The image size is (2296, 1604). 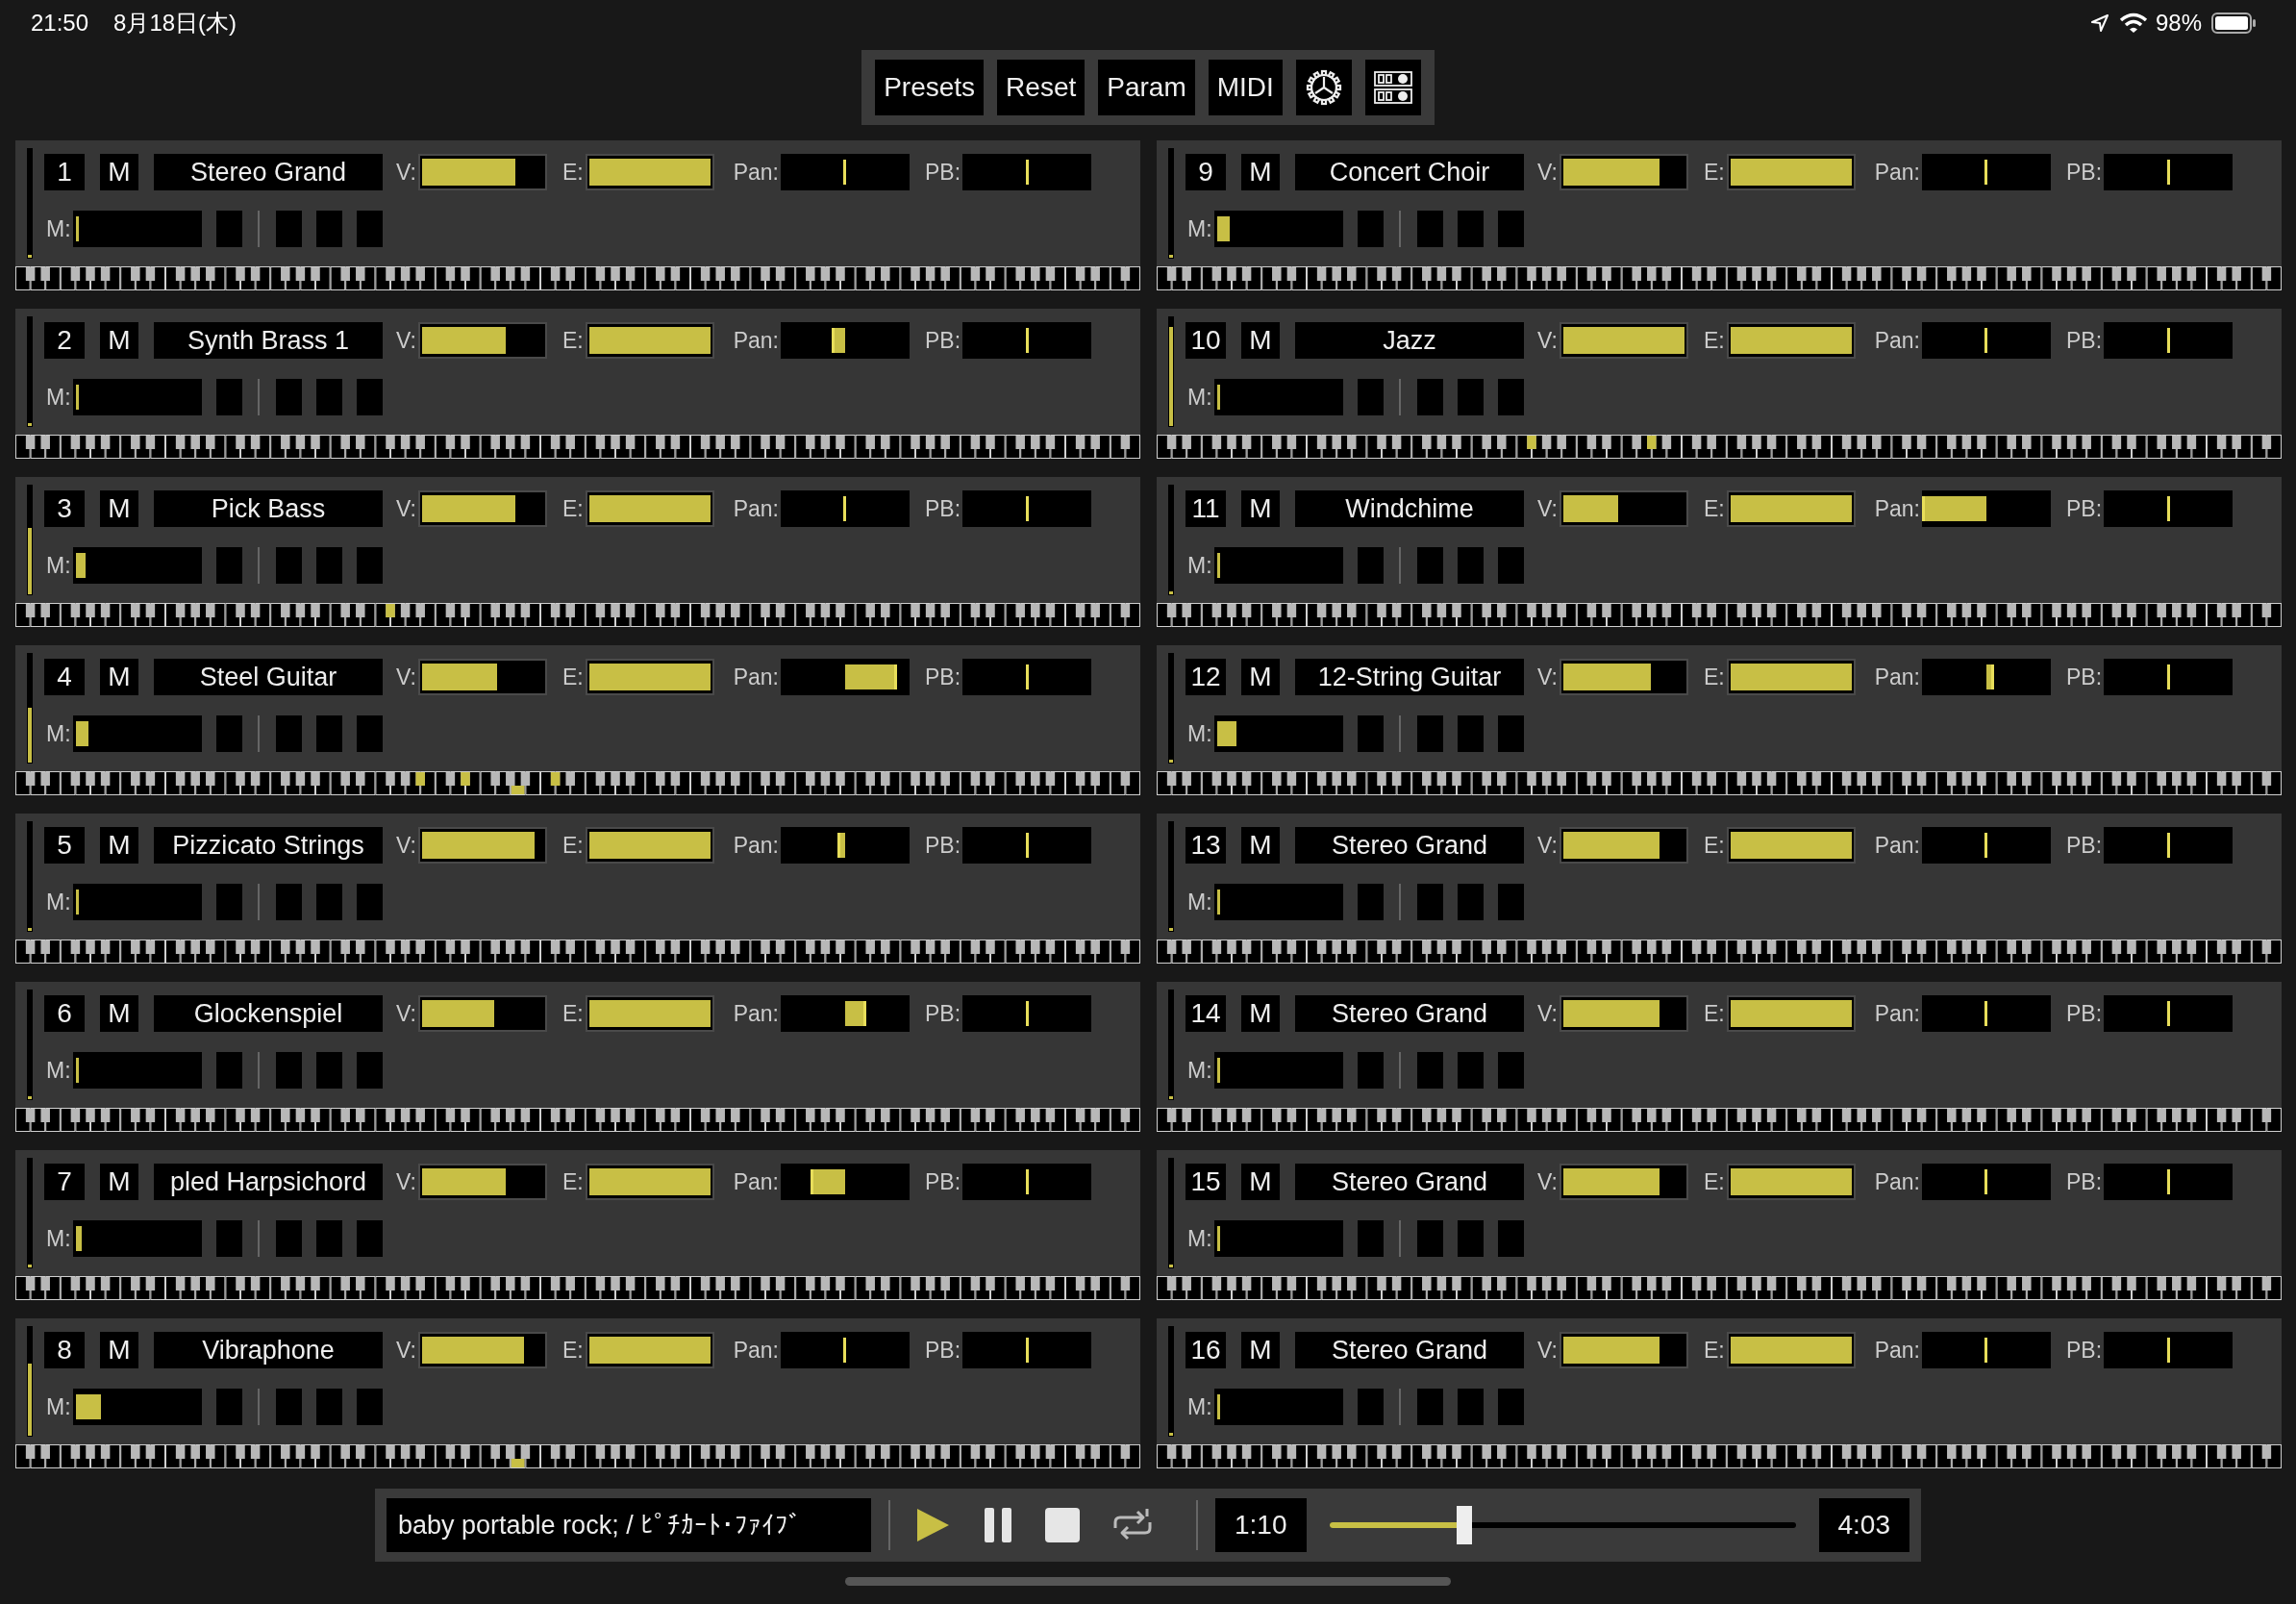 What do you see at coordinates (930, 87) in the screenshot?
I see `toolbar-button: Presets` at bounding box center [930, 87].